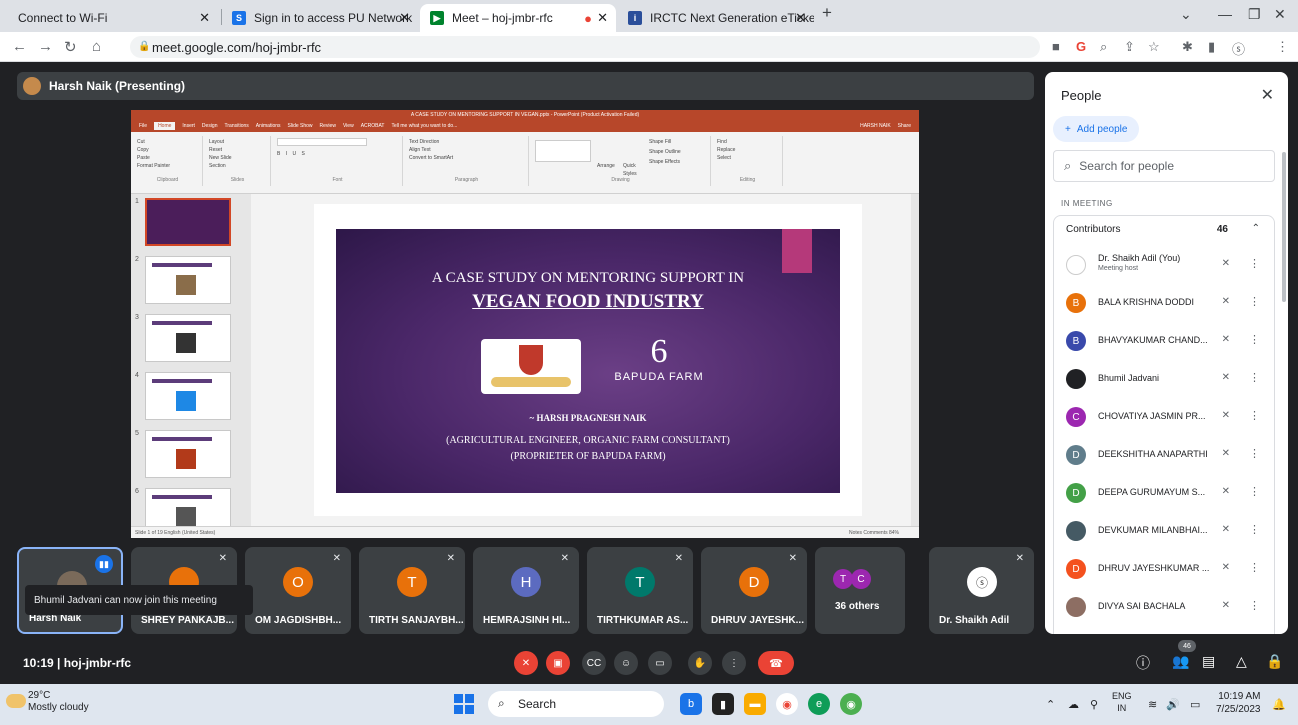  I want to click on extensions-icon: ✱, so click(1187, 47).